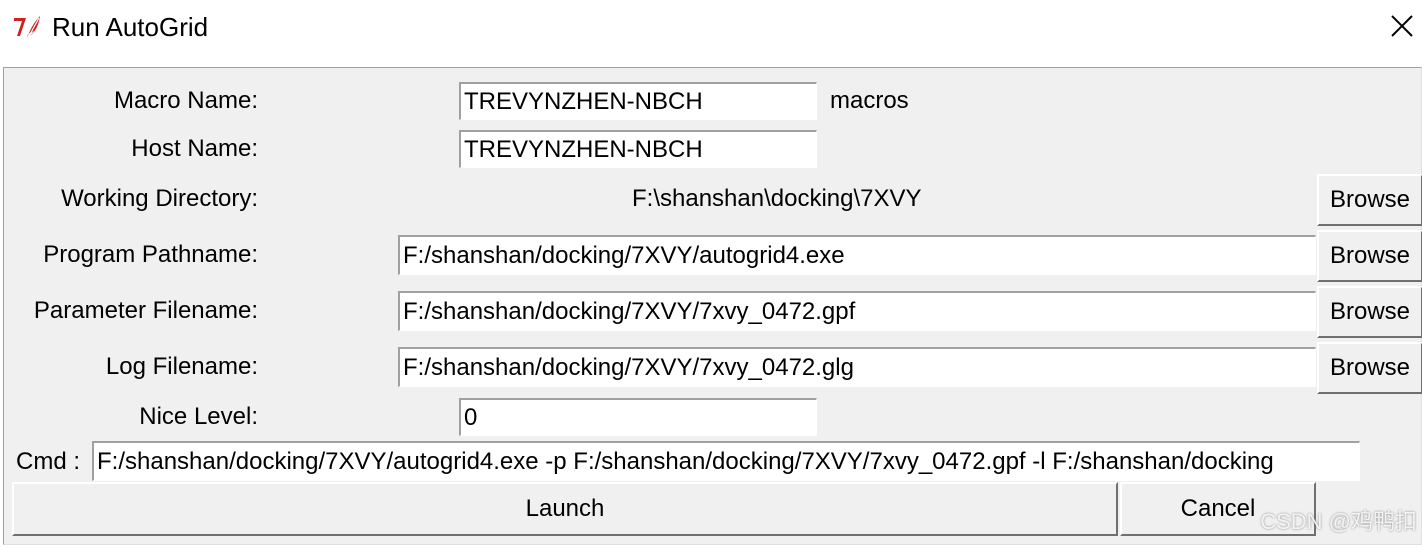 This screenshot has height=548, width=1422. I want to click on log-filename-browse-label: Browse, so click(1370, 367).